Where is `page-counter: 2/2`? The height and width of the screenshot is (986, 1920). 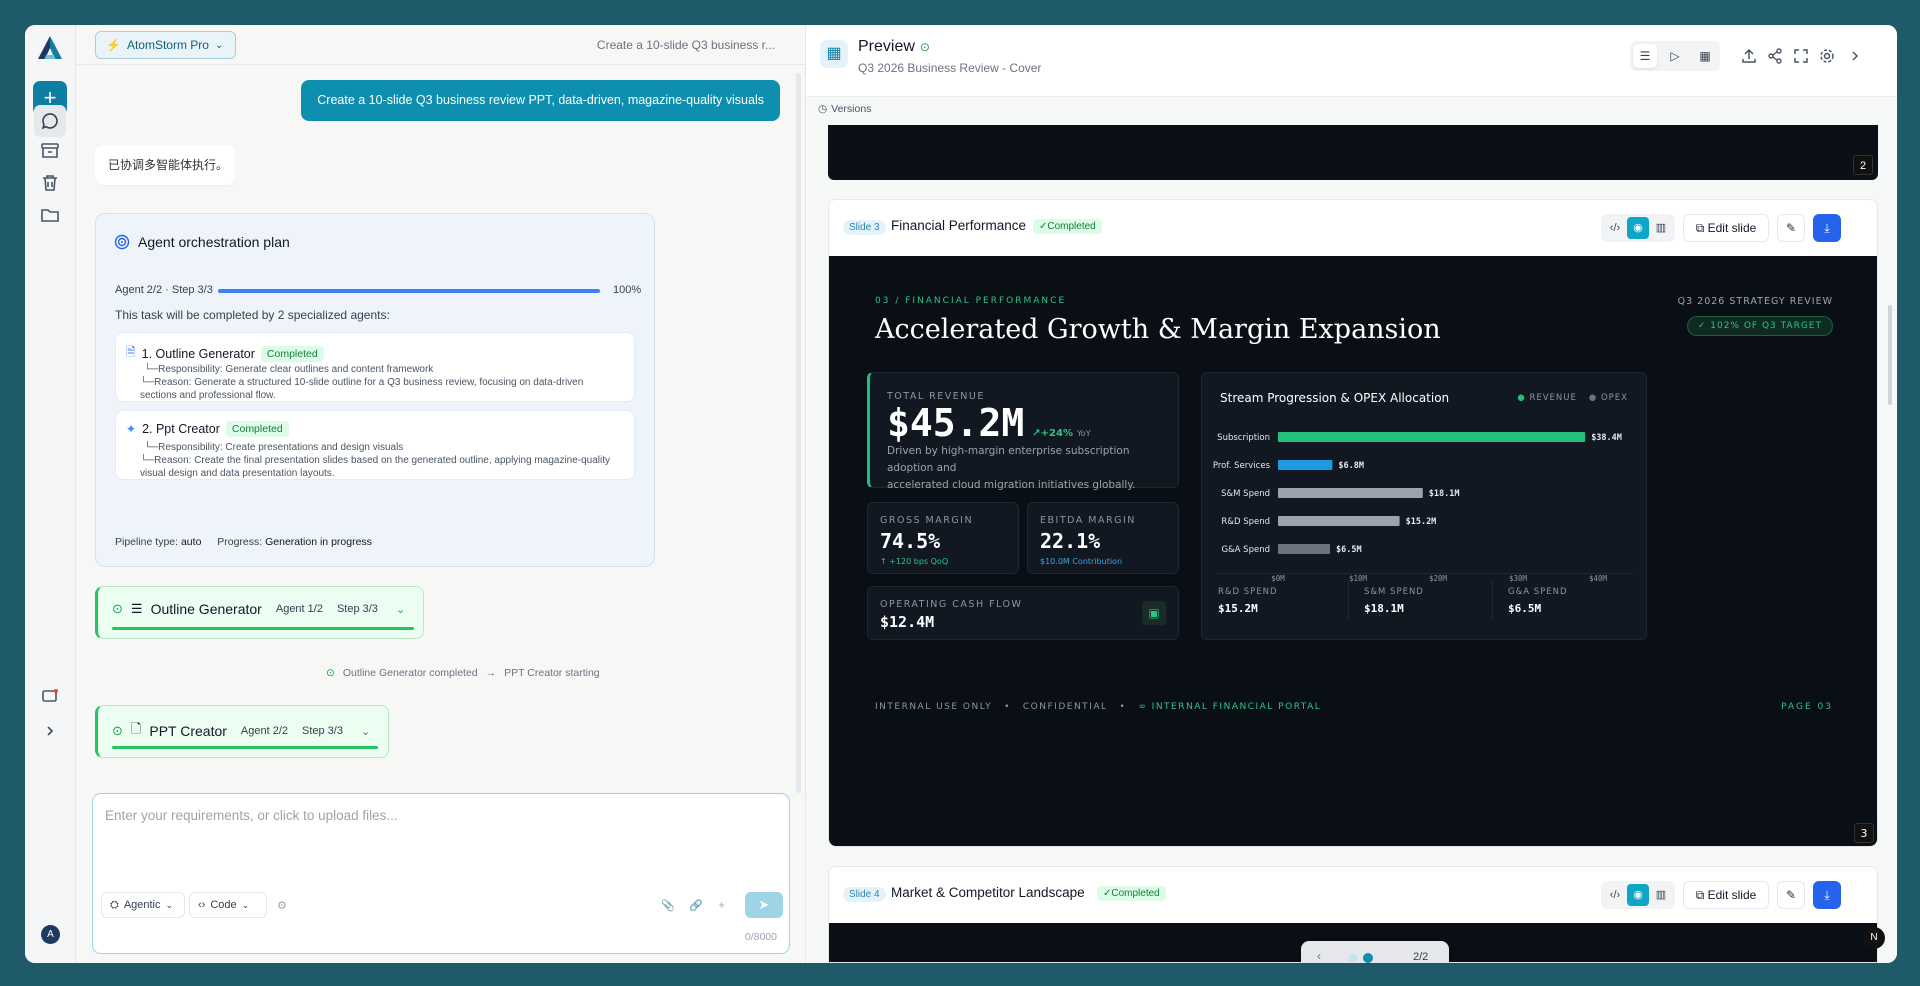
page-counter: 2/2 is located at coordinates (1421, 957).